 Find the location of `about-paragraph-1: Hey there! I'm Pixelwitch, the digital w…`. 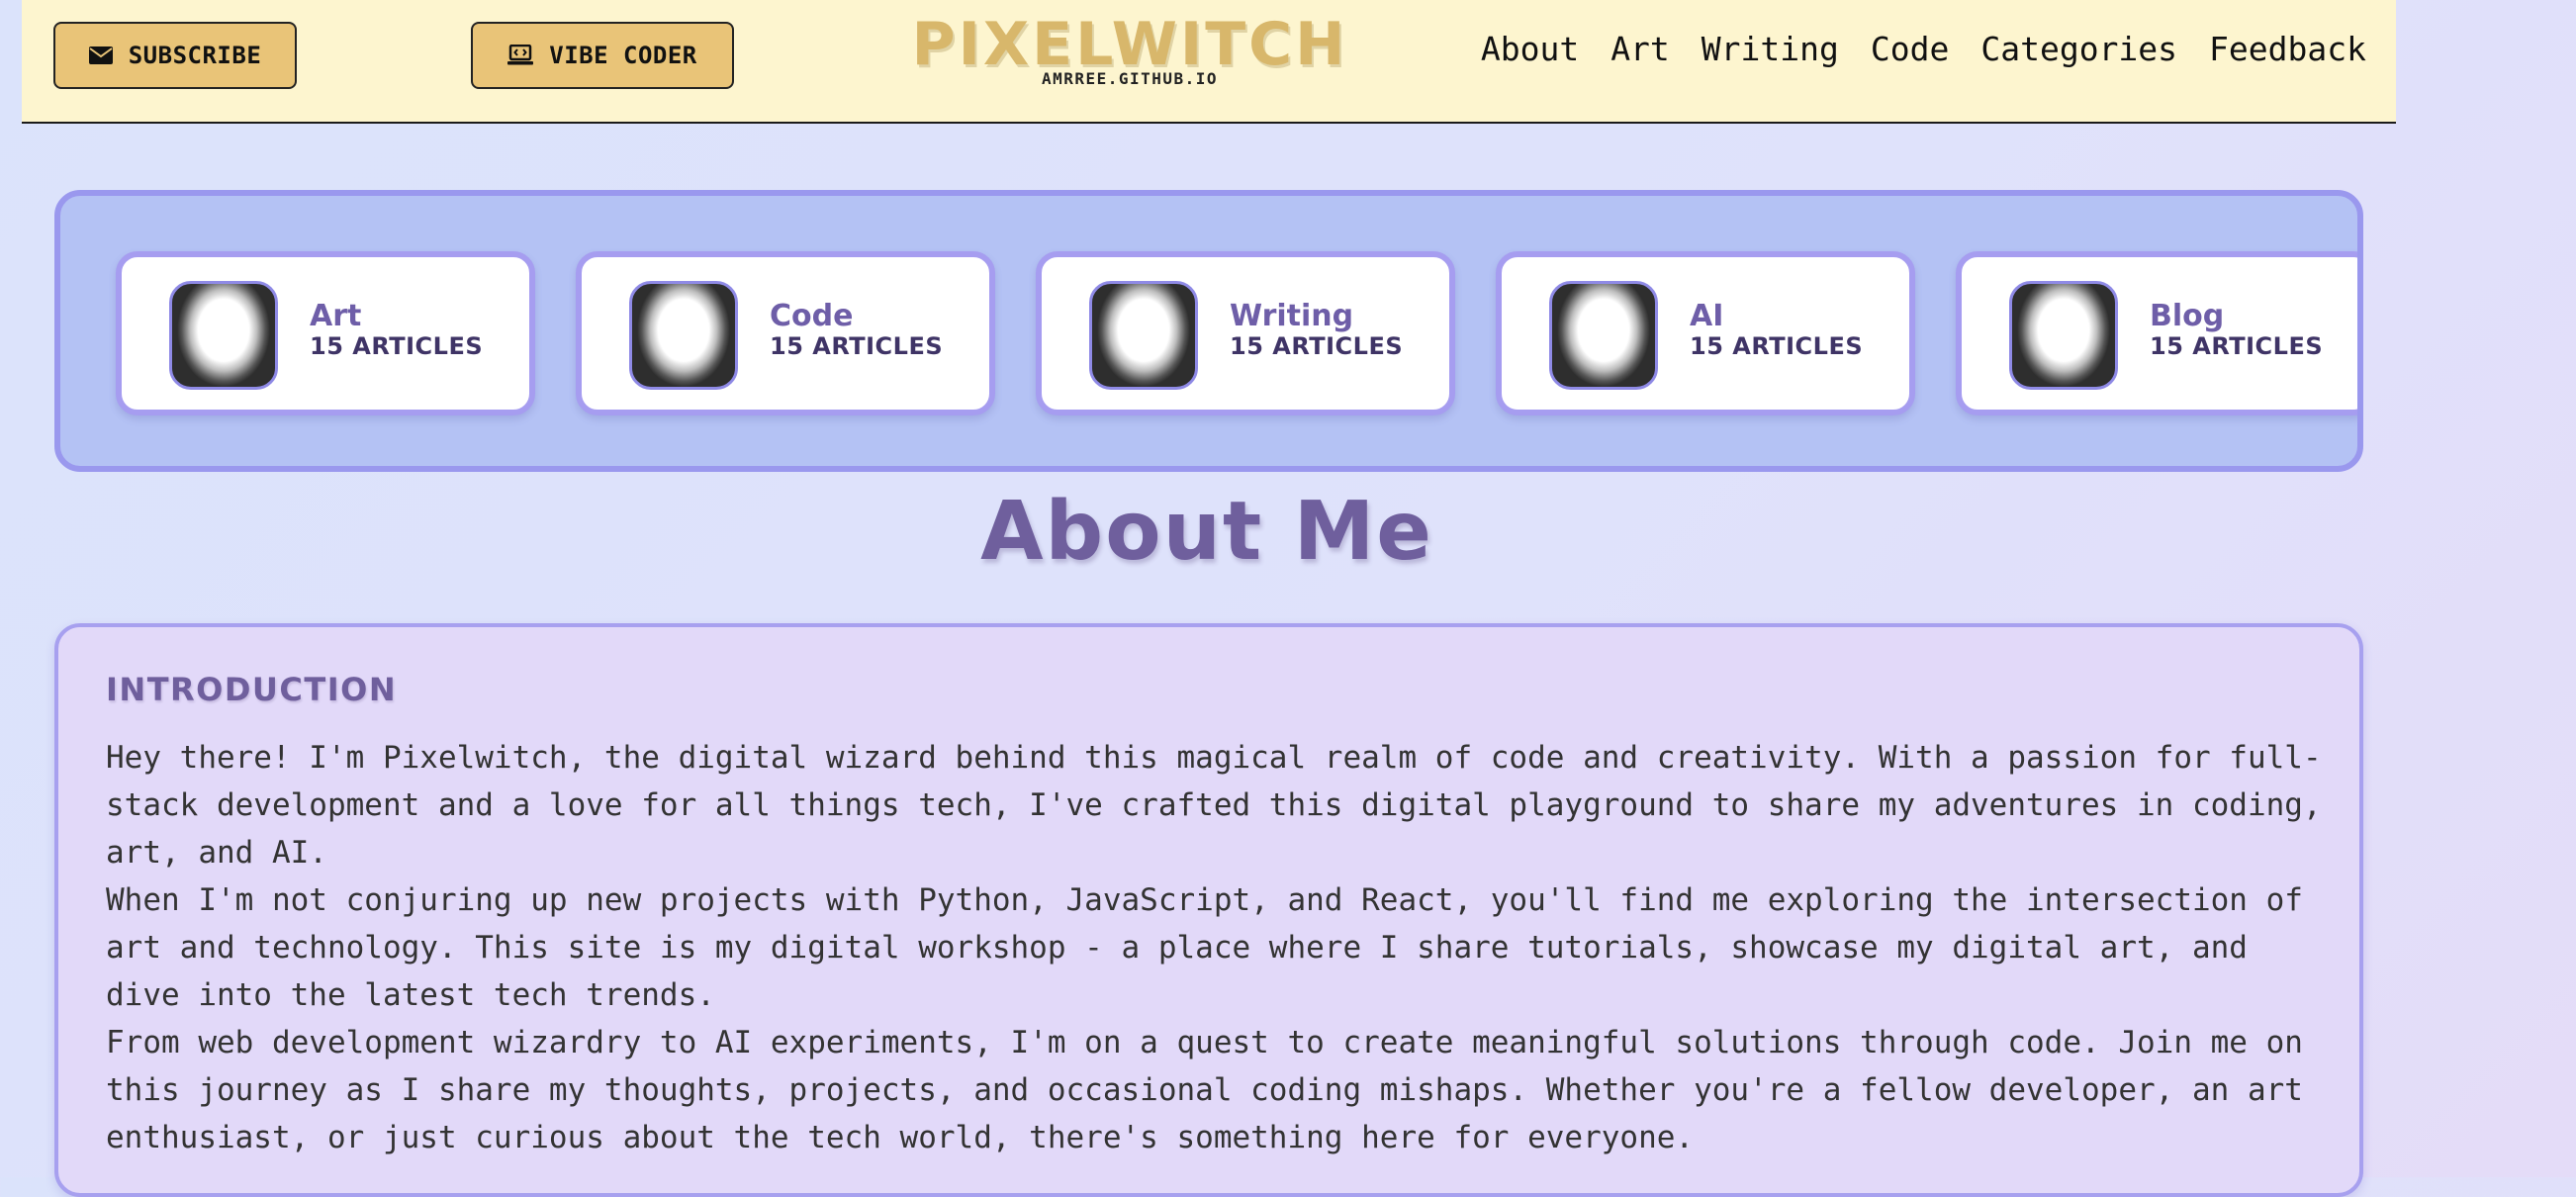

about-paragraph-1: Hey there! I'm Pixelwitch, the digital w… is located at coordinates (1214, 805).